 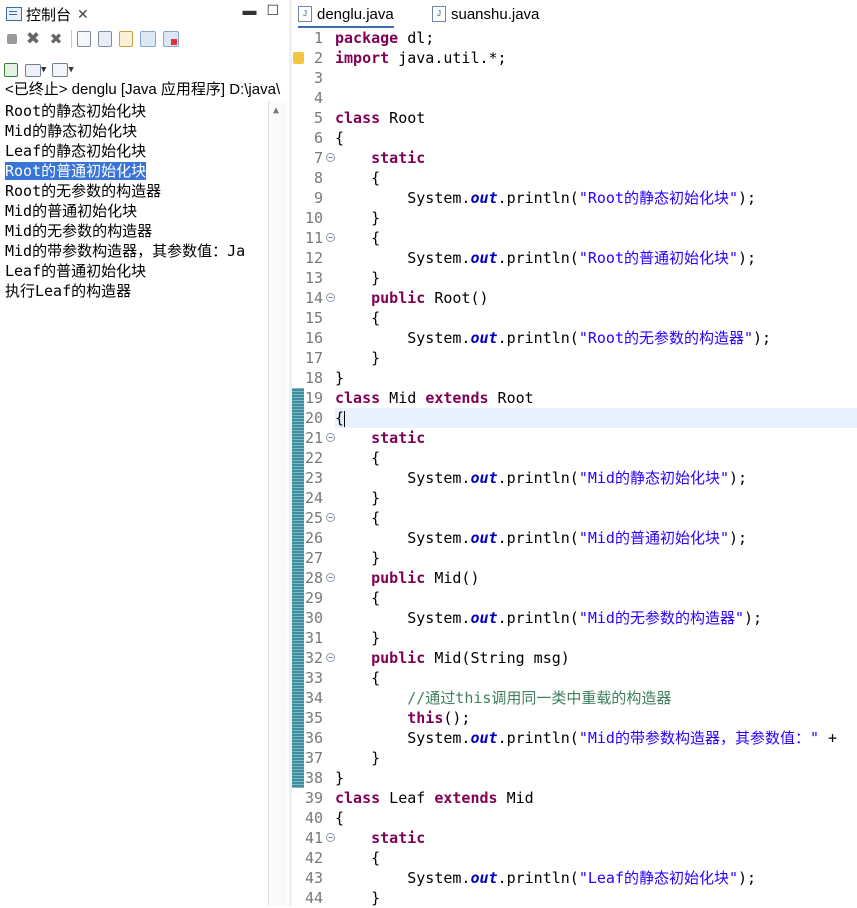 I want to click on line-number-text: 14, so click(x=313, y=298).